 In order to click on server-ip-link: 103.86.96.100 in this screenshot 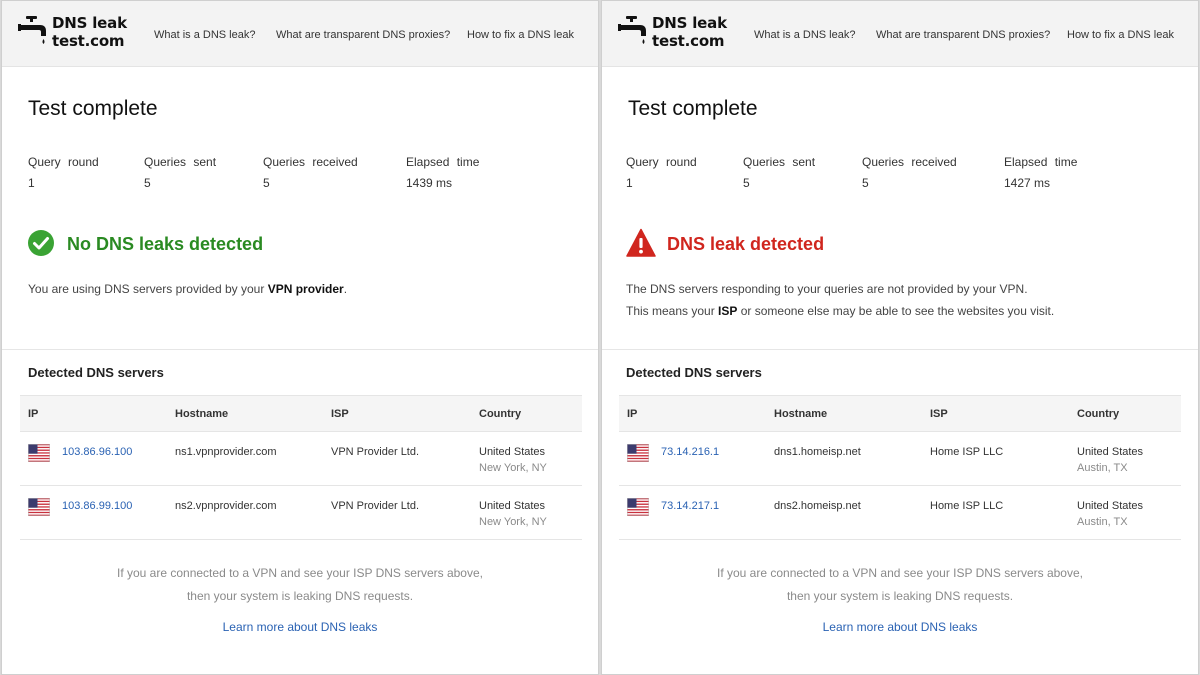, I will do `click(97, 452)`.